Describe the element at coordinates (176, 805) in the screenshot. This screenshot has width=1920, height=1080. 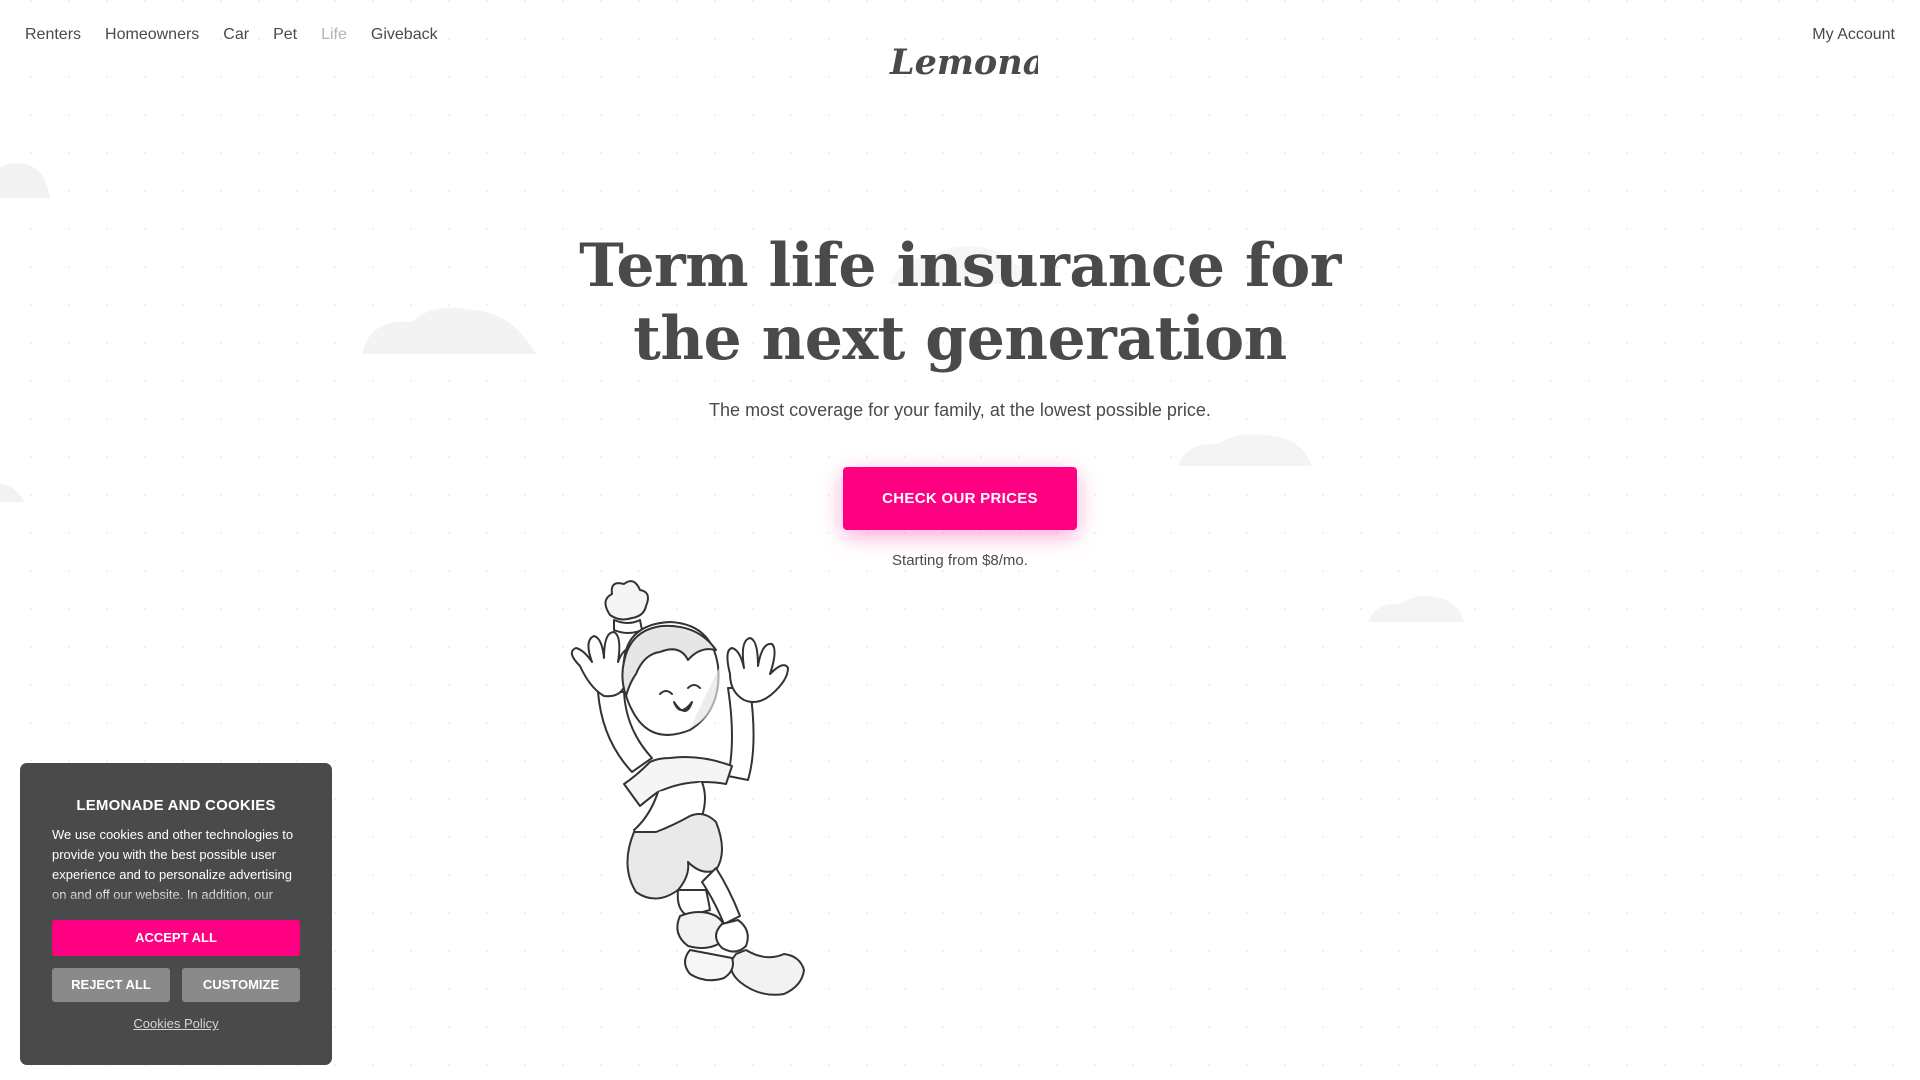
I see `cookie-banner-title: LEMONADE AND COOKIES` at that location.